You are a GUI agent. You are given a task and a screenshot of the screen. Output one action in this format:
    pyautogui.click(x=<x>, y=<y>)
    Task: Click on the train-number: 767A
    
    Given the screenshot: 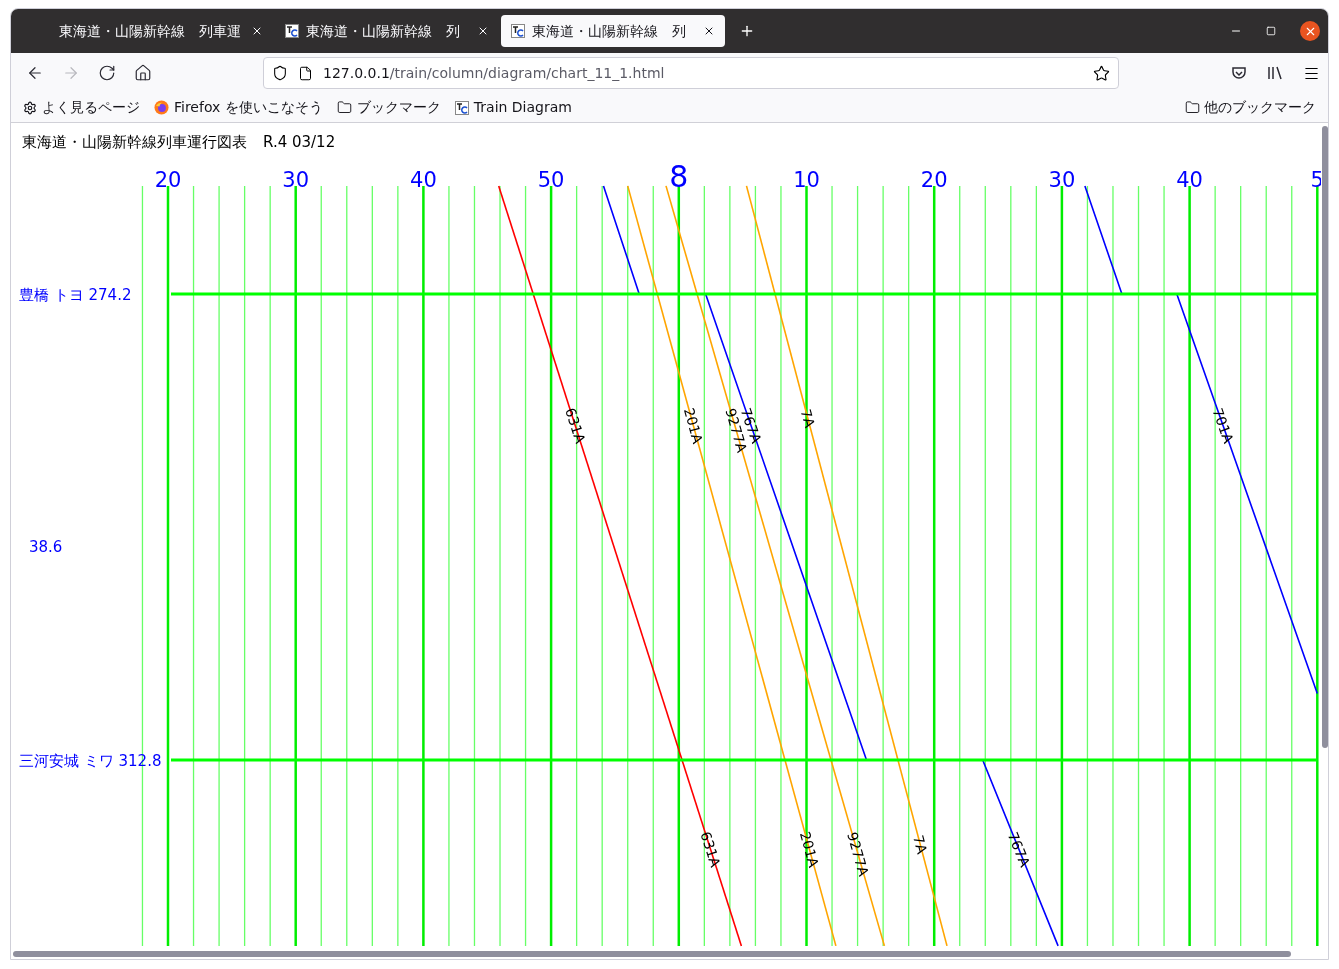 What is the action you would take?
    pyautogui.click(x=1019, y=849)
    